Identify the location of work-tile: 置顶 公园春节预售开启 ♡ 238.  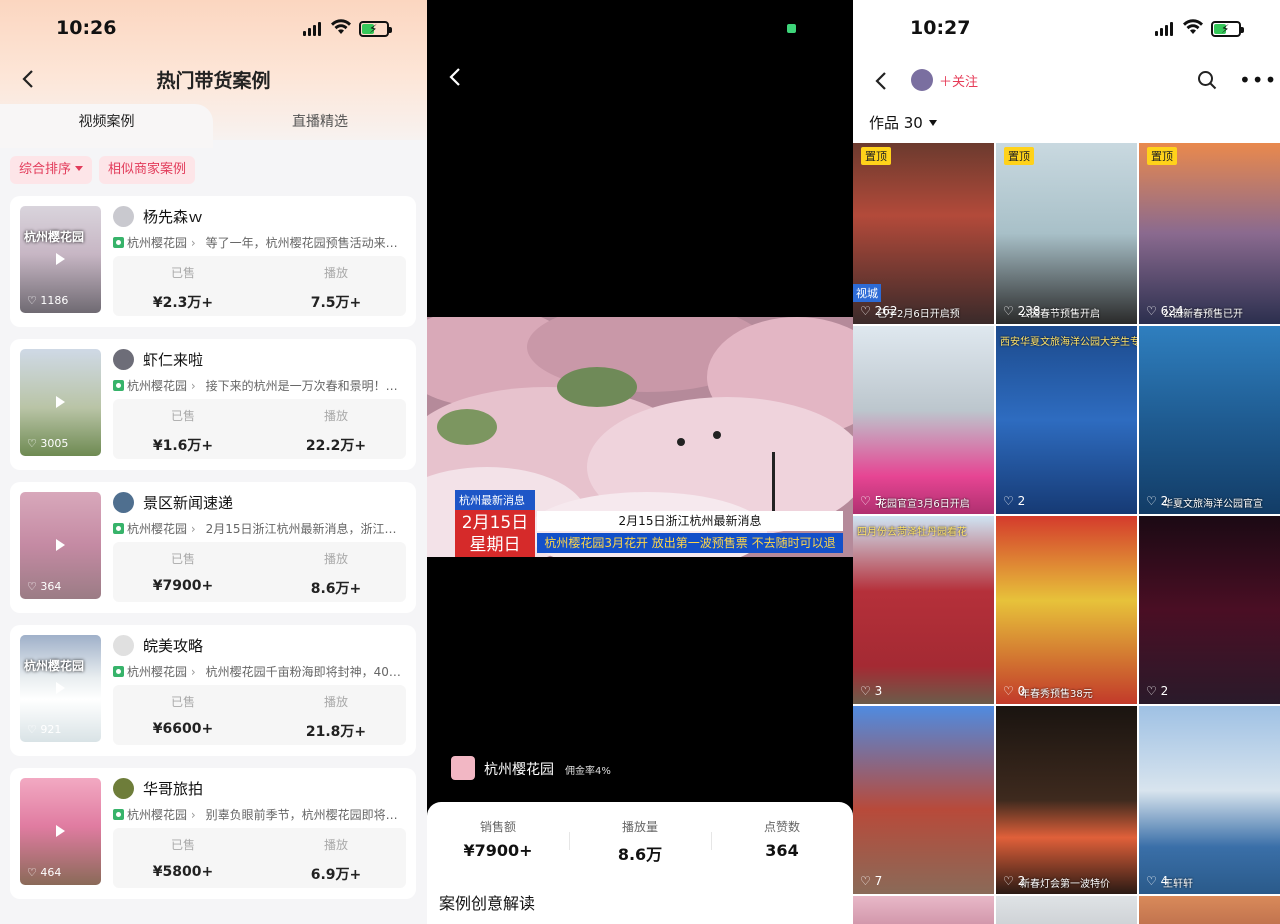
(1066, 233).